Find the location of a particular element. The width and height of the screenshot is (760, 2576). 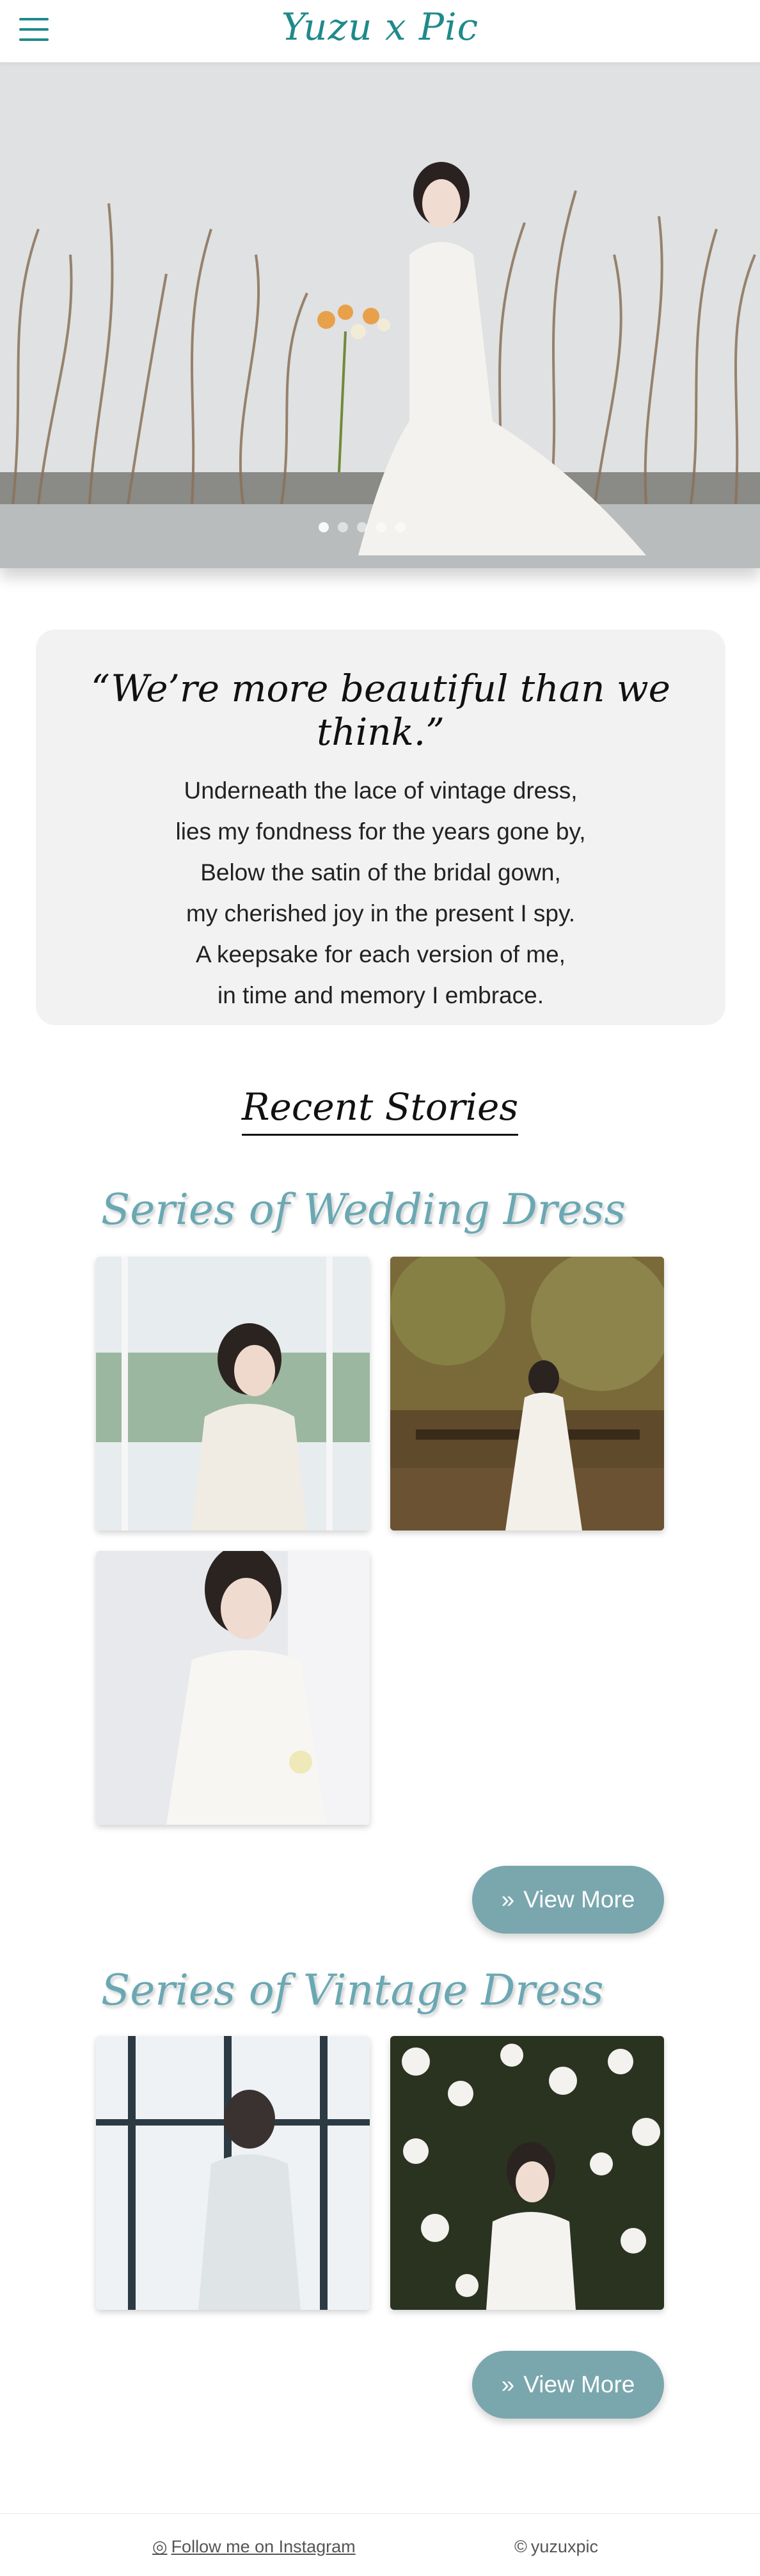

series-title-wedding: Series of Wedding Dress is located at coordinates (363, 1210).